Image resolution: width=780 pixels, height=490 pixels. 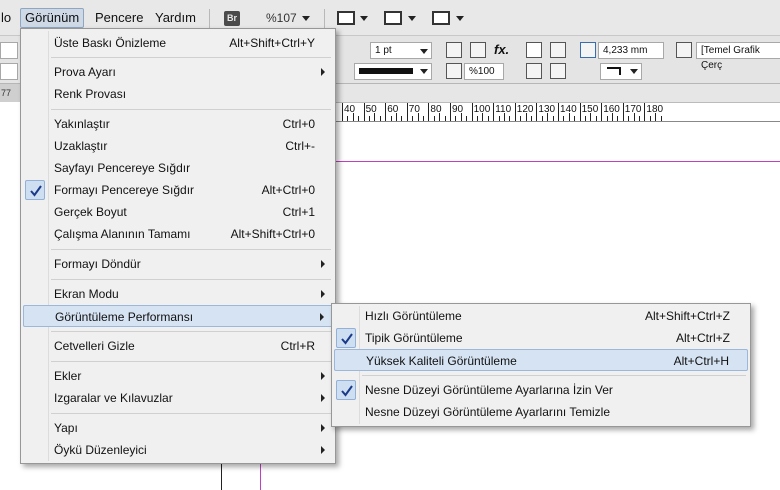 What do you see at coordinates (178, 72) in the screenshot?
I see `menu-item: Prova Ayarı` at bounding box center [178, 72].